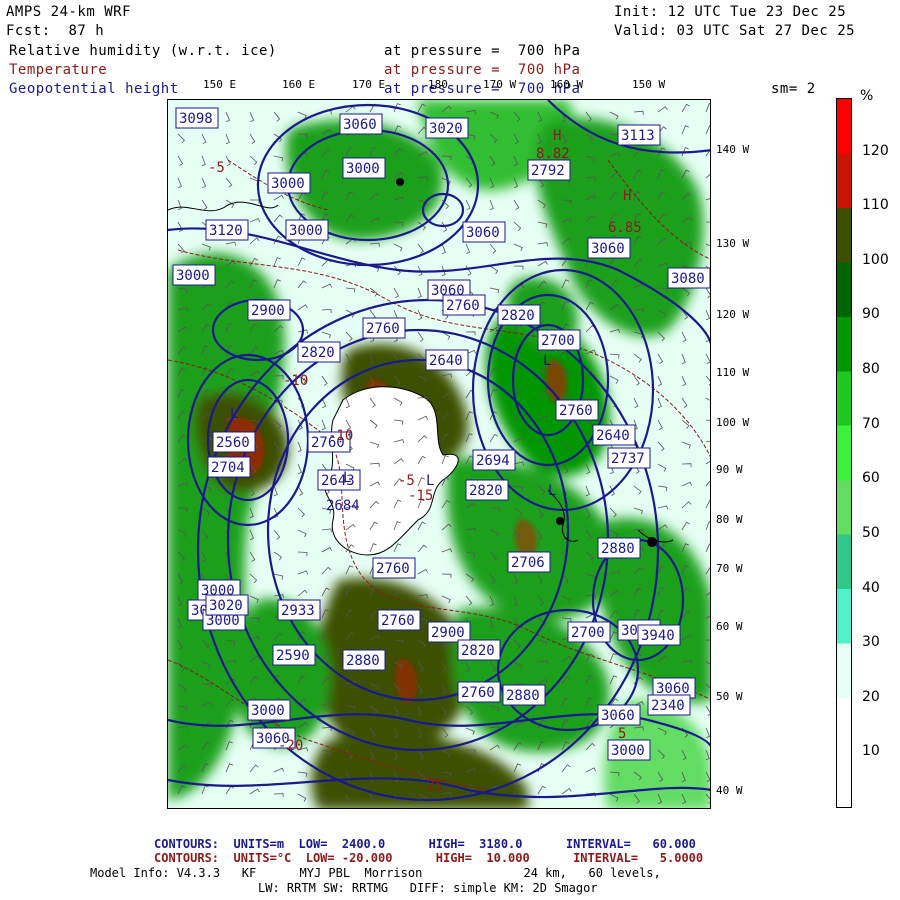 The image size is (900, 900). Describe the element at coordinates (290, 746) in the screenshot. I see `temperature-label: -20` at that location.